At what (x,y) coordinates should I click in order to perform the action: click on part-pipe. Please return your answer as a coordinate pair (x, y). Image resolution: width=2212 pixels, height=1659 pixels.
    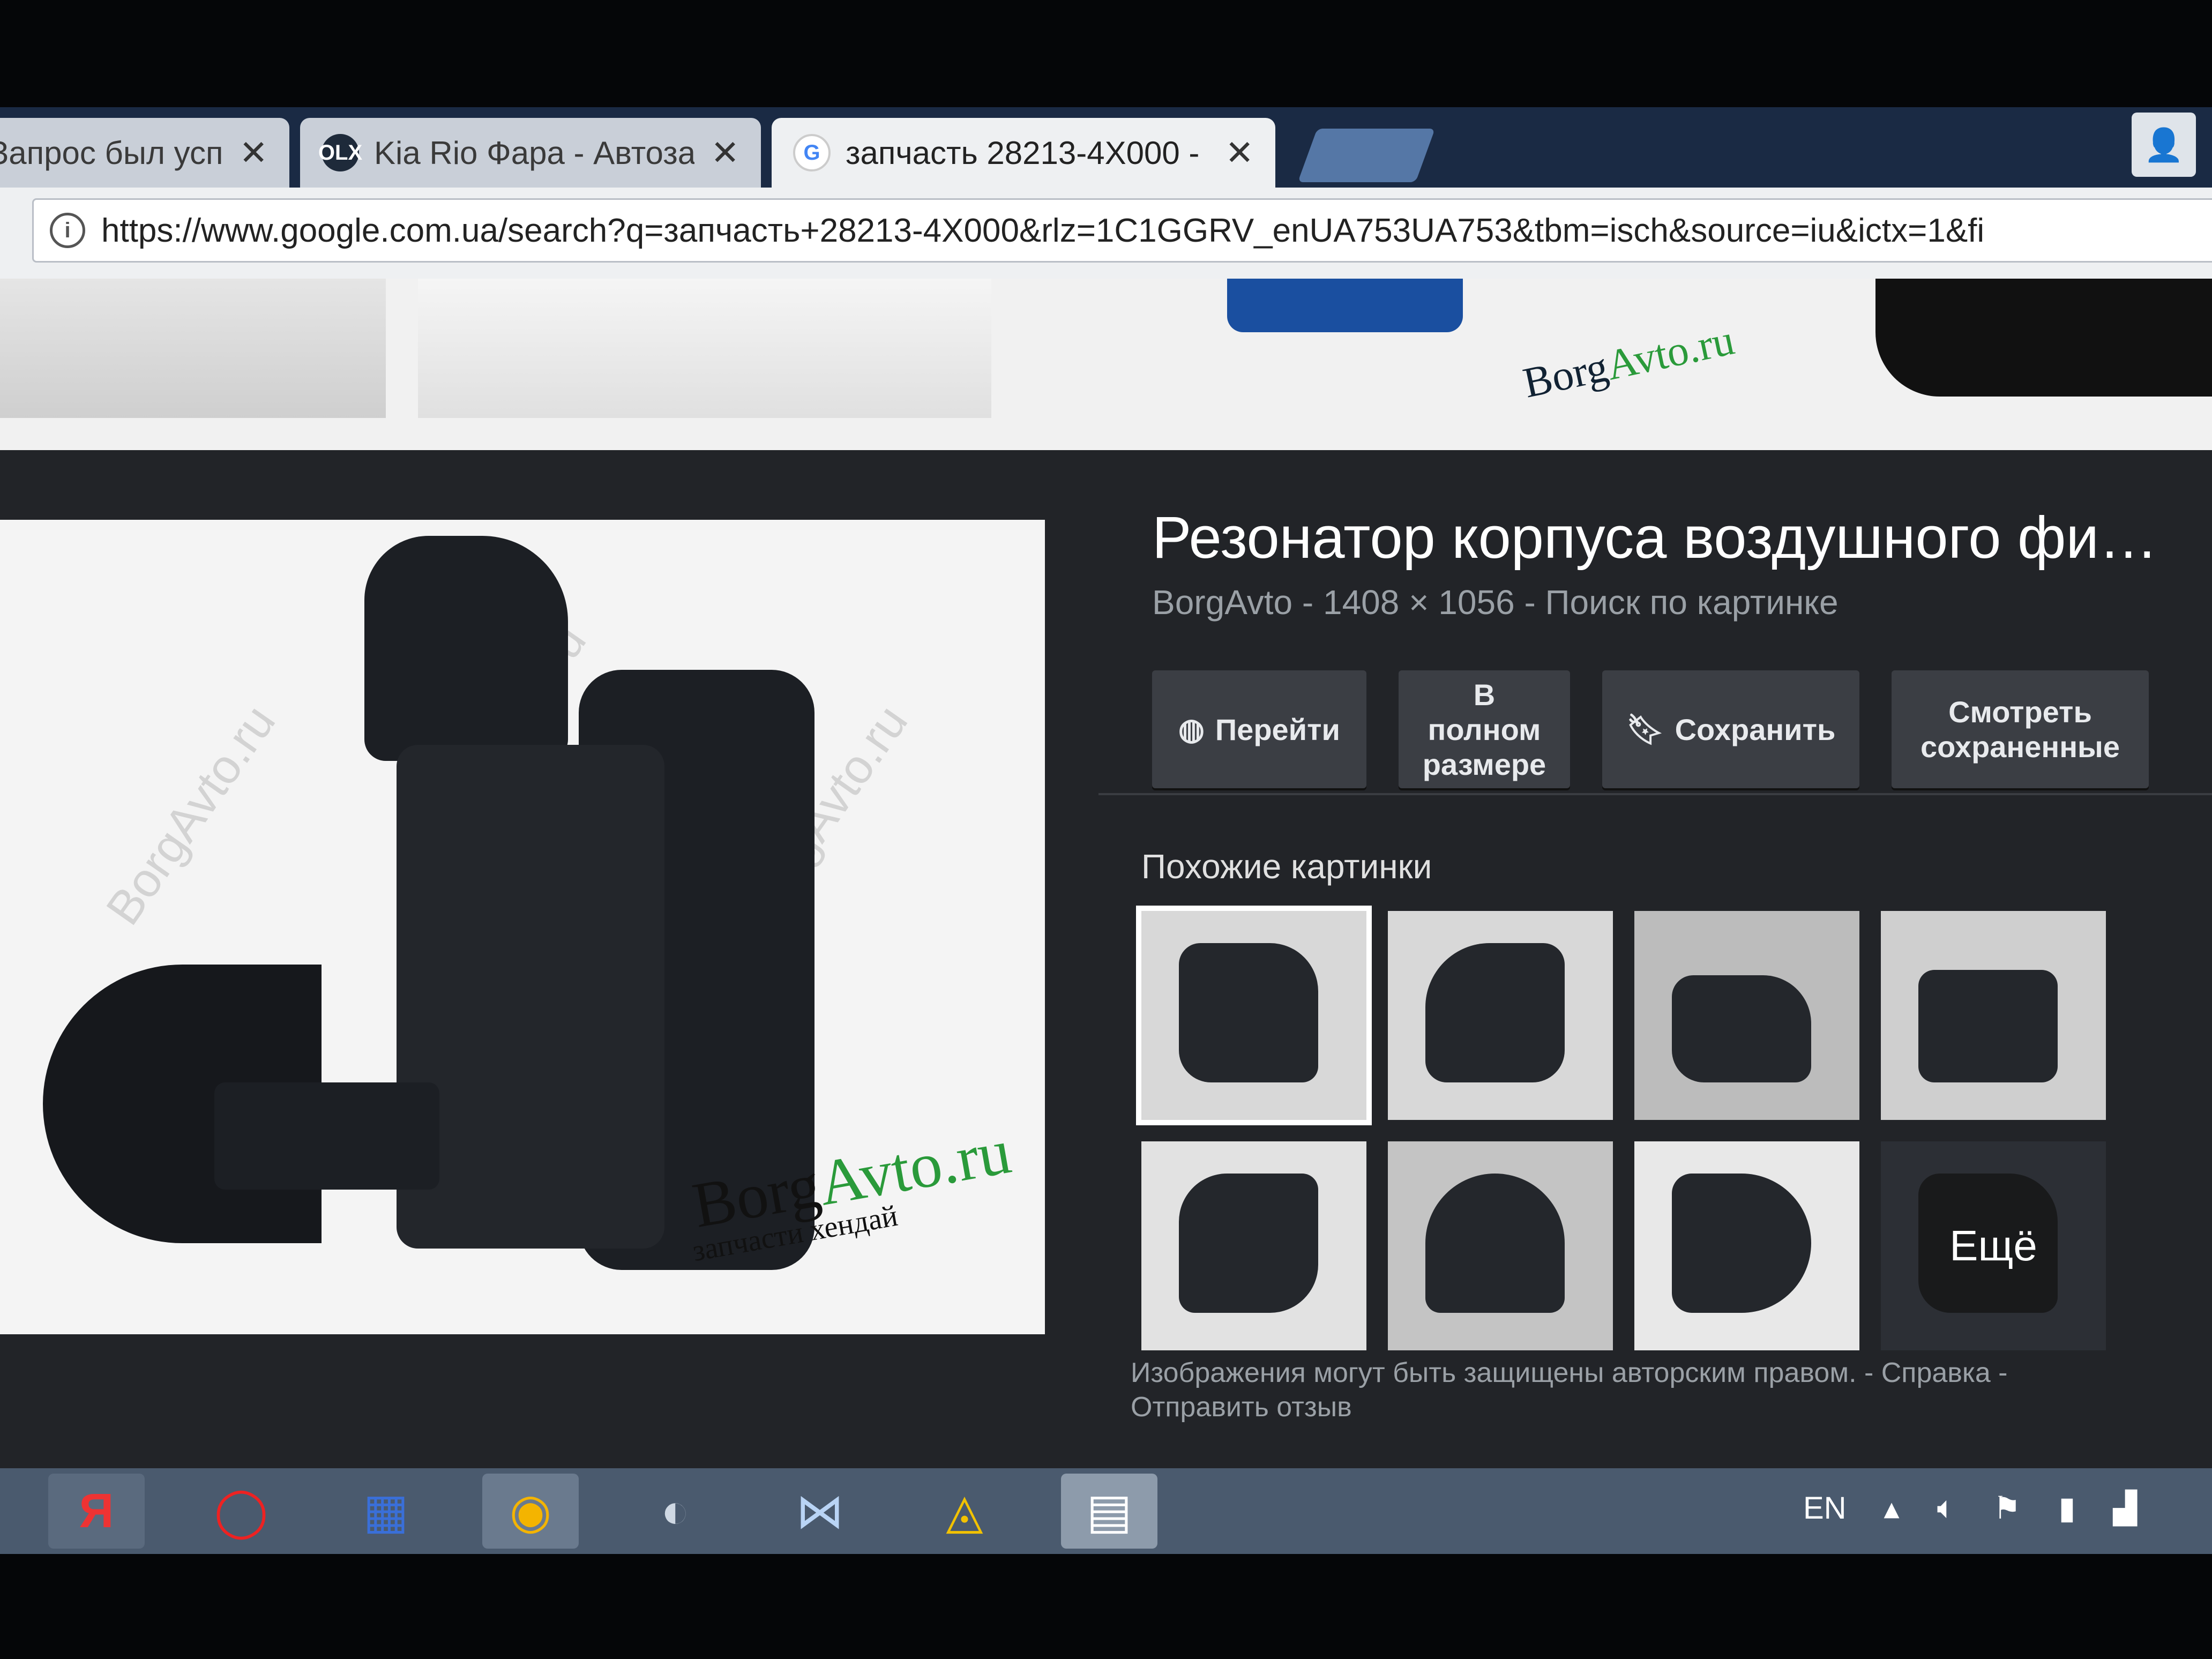
    Looking at the image, I should click on (326, 1136).